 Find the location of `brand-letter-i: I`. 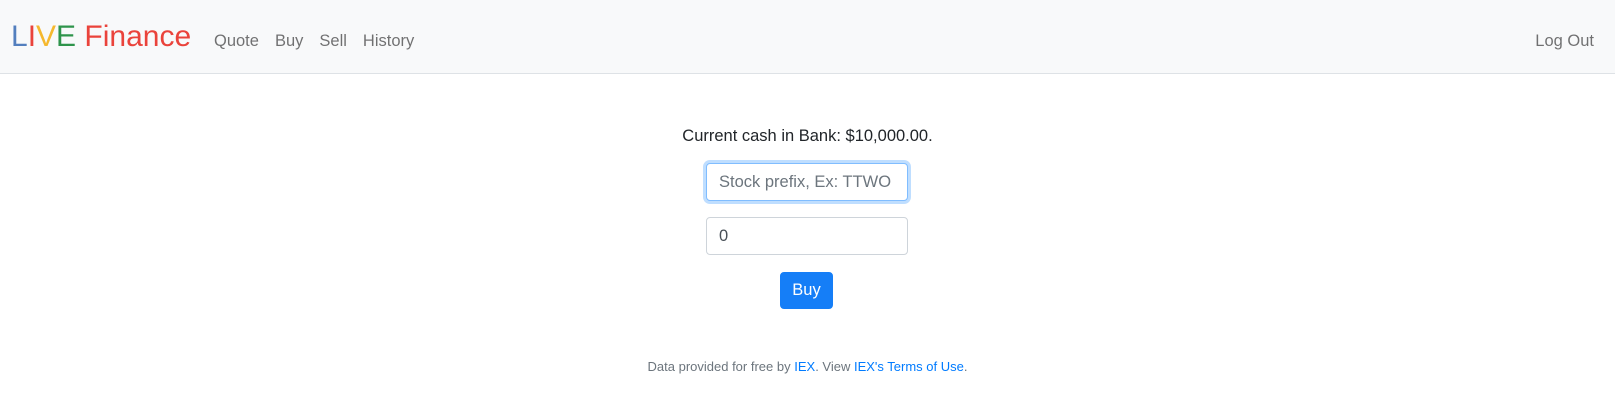

brand-letter-i: I is located at coordinates (32, 36).